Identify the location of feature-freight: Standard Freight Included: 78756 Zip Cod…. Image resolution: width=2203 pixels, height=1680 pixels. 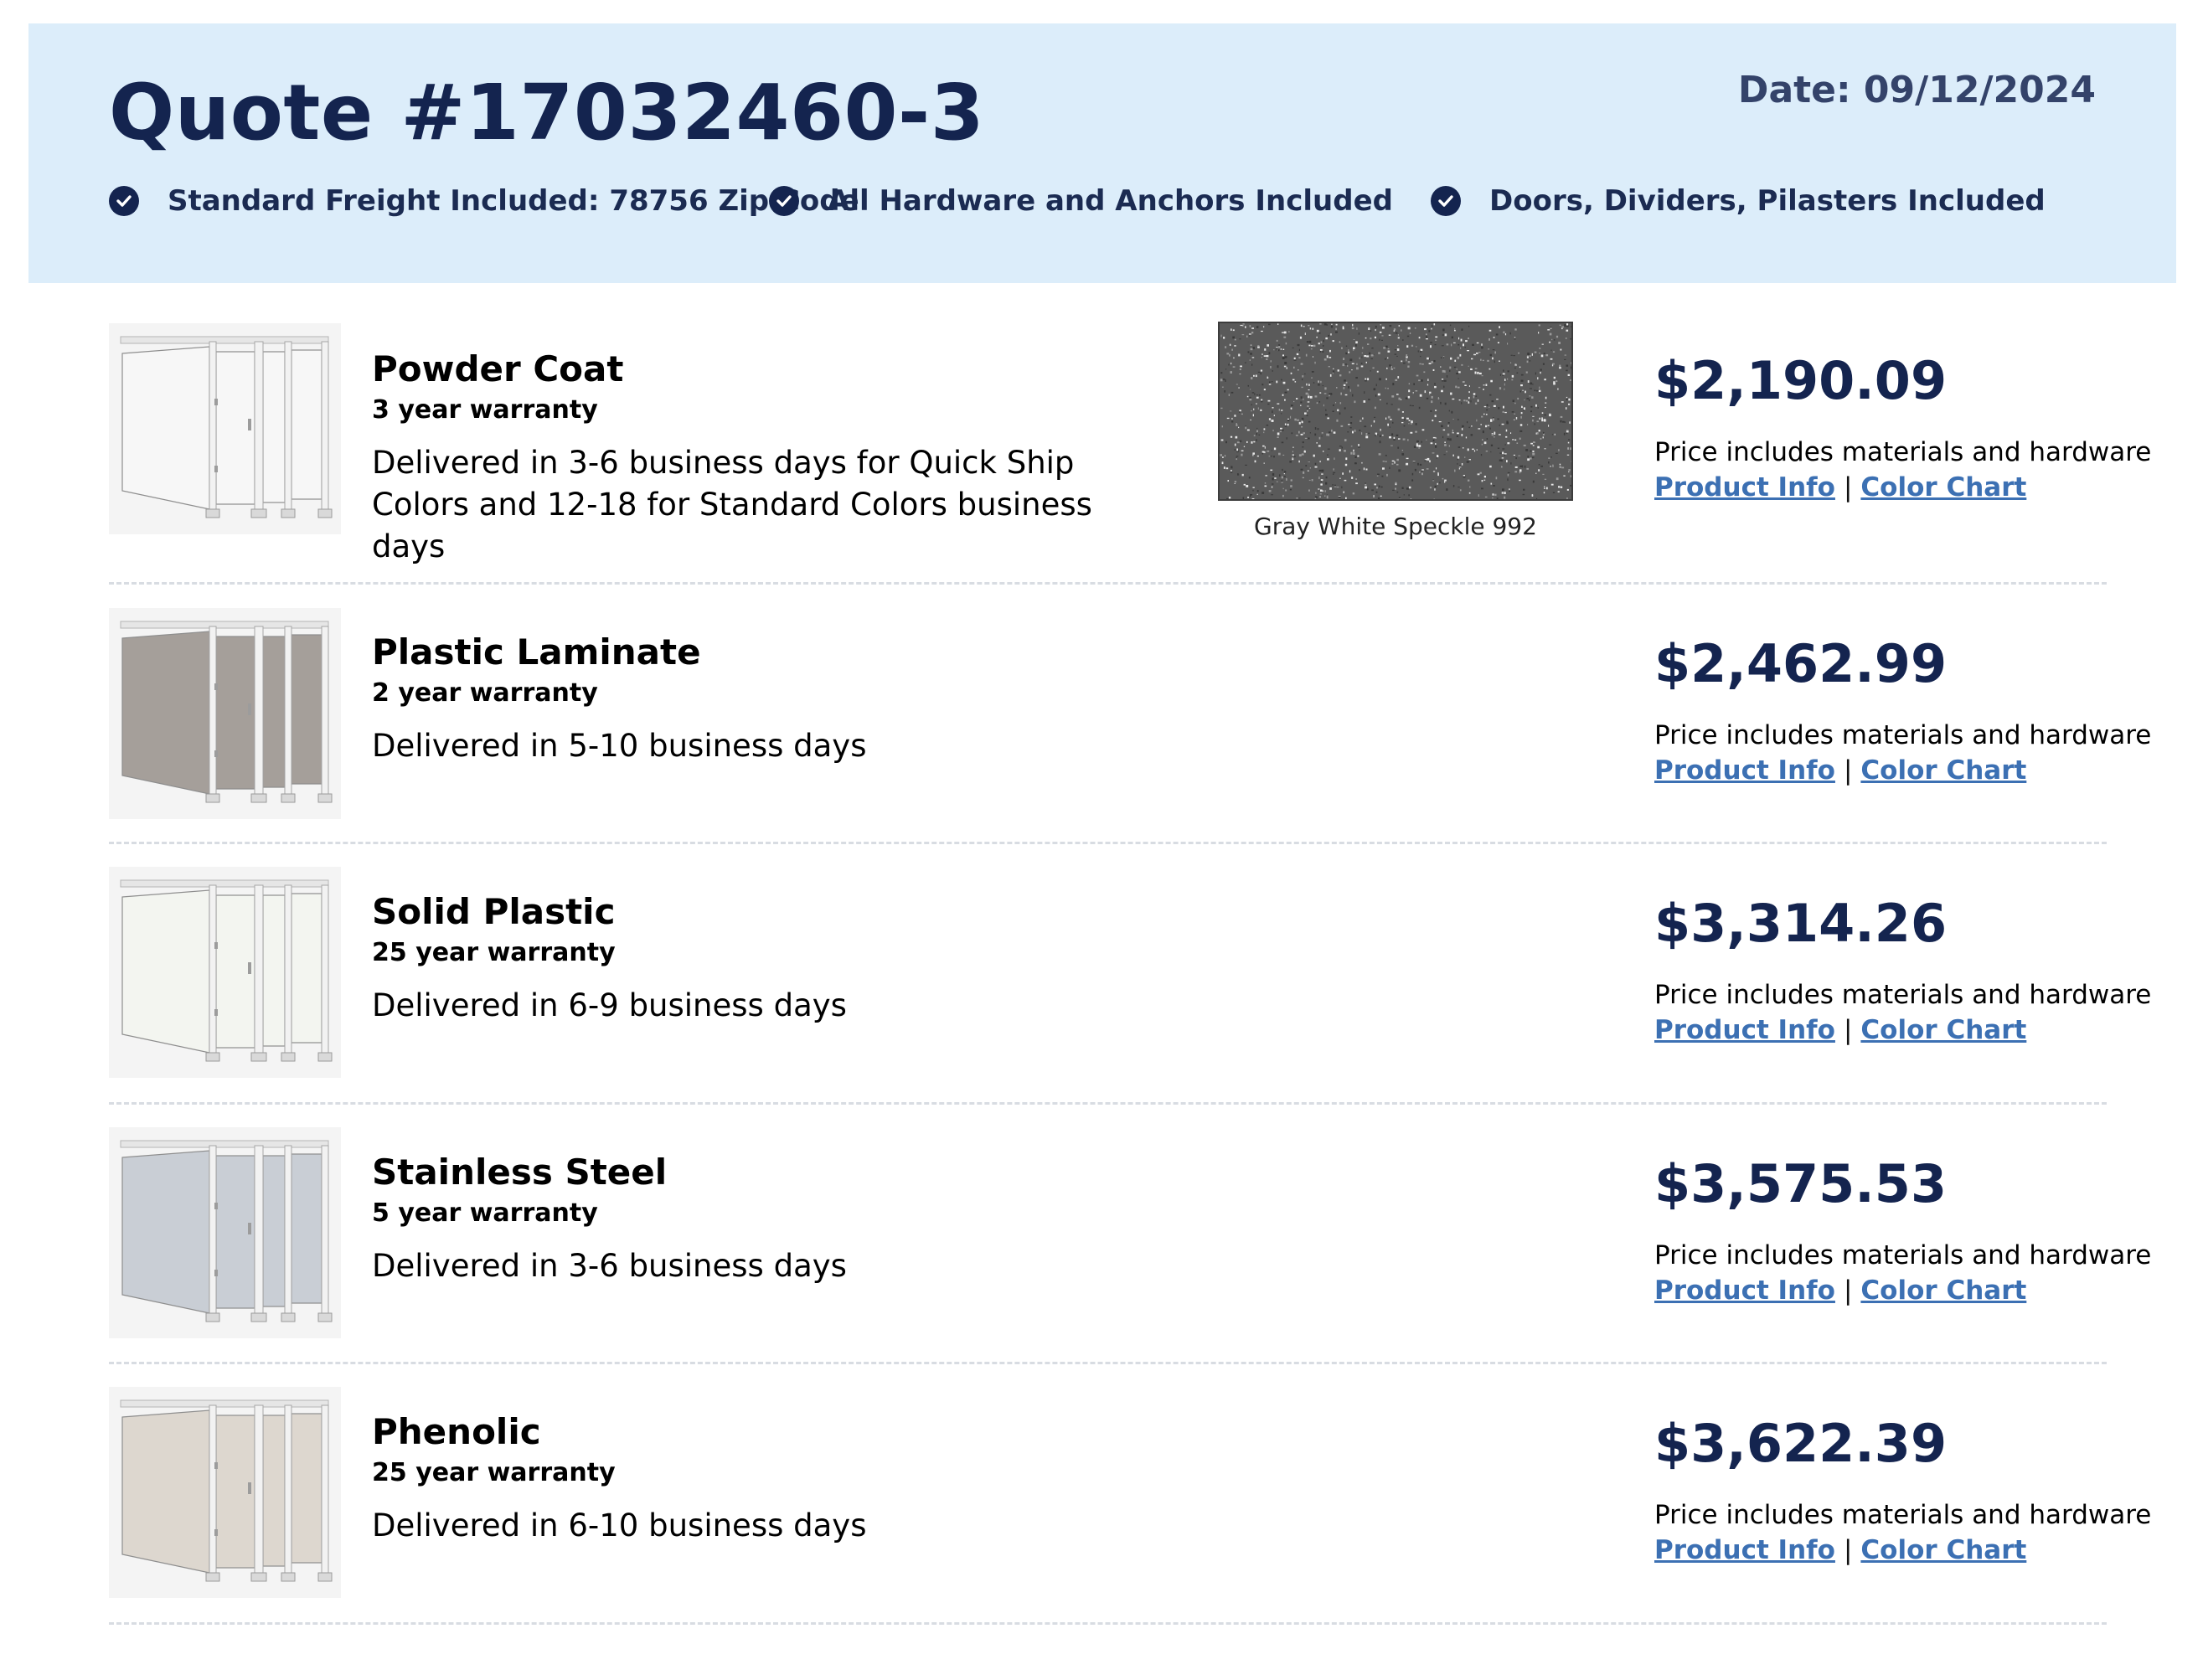
(484, 201).